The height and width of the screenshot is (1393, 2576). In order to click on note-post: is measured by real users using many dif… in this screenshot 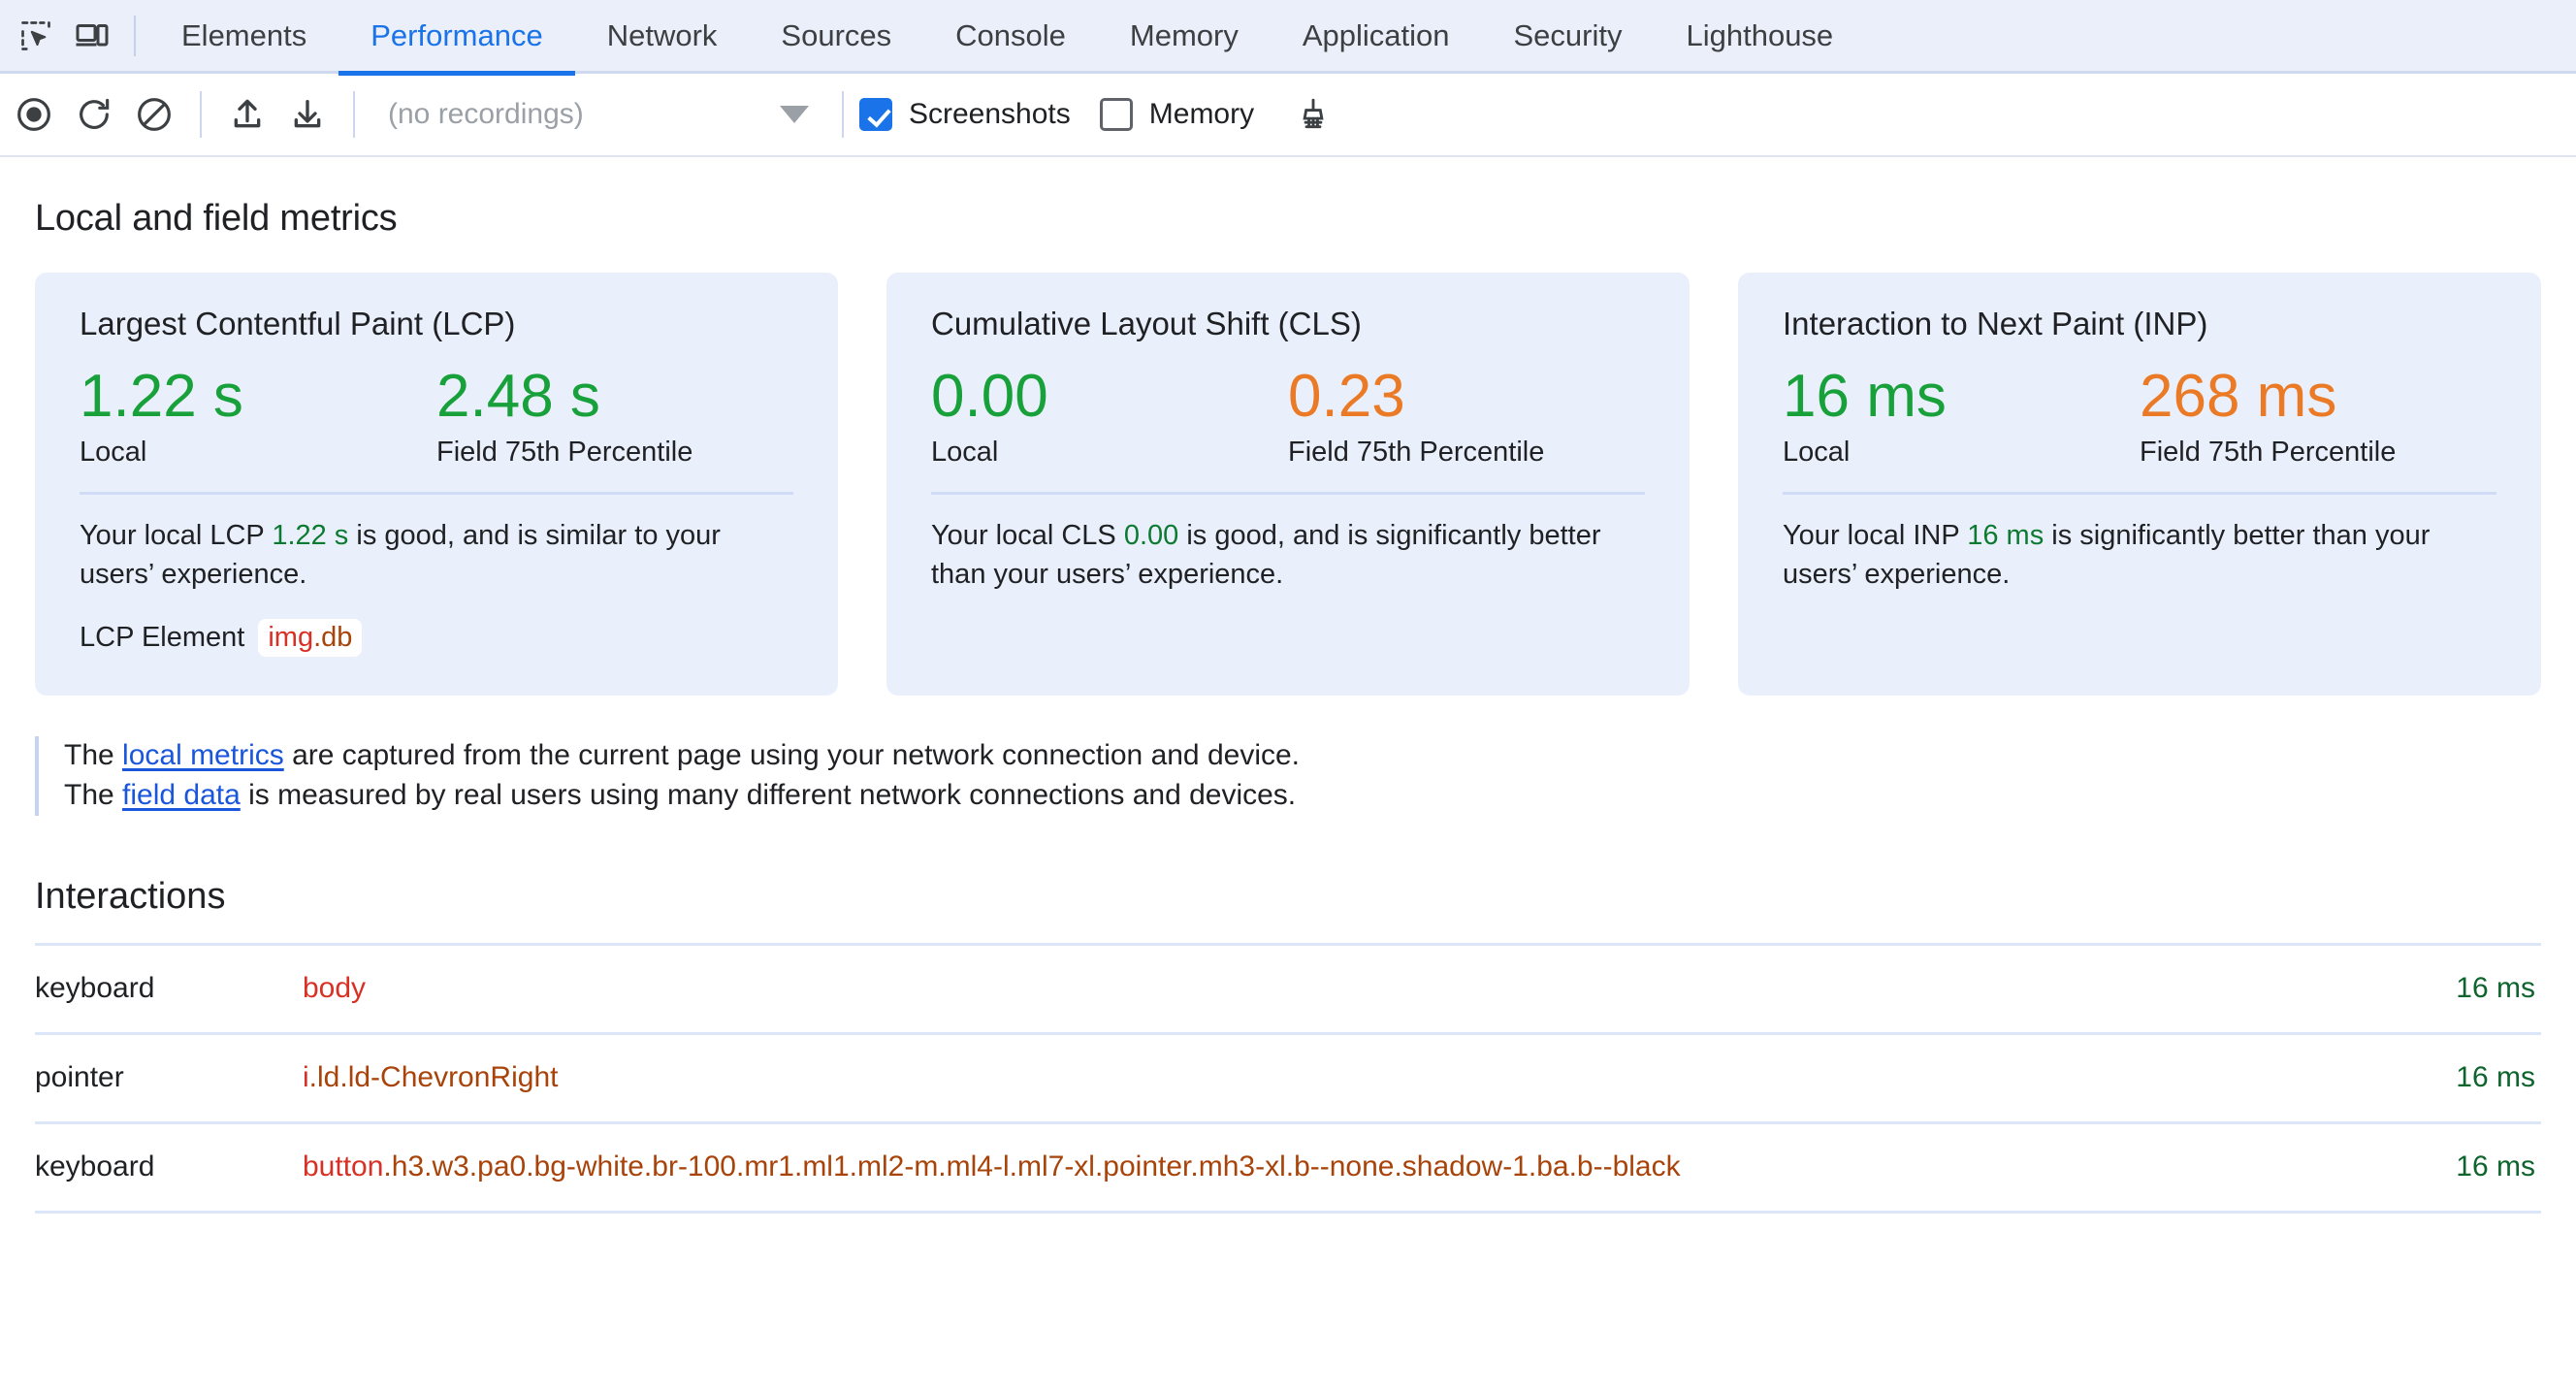, I will do `click(768, 795)`.